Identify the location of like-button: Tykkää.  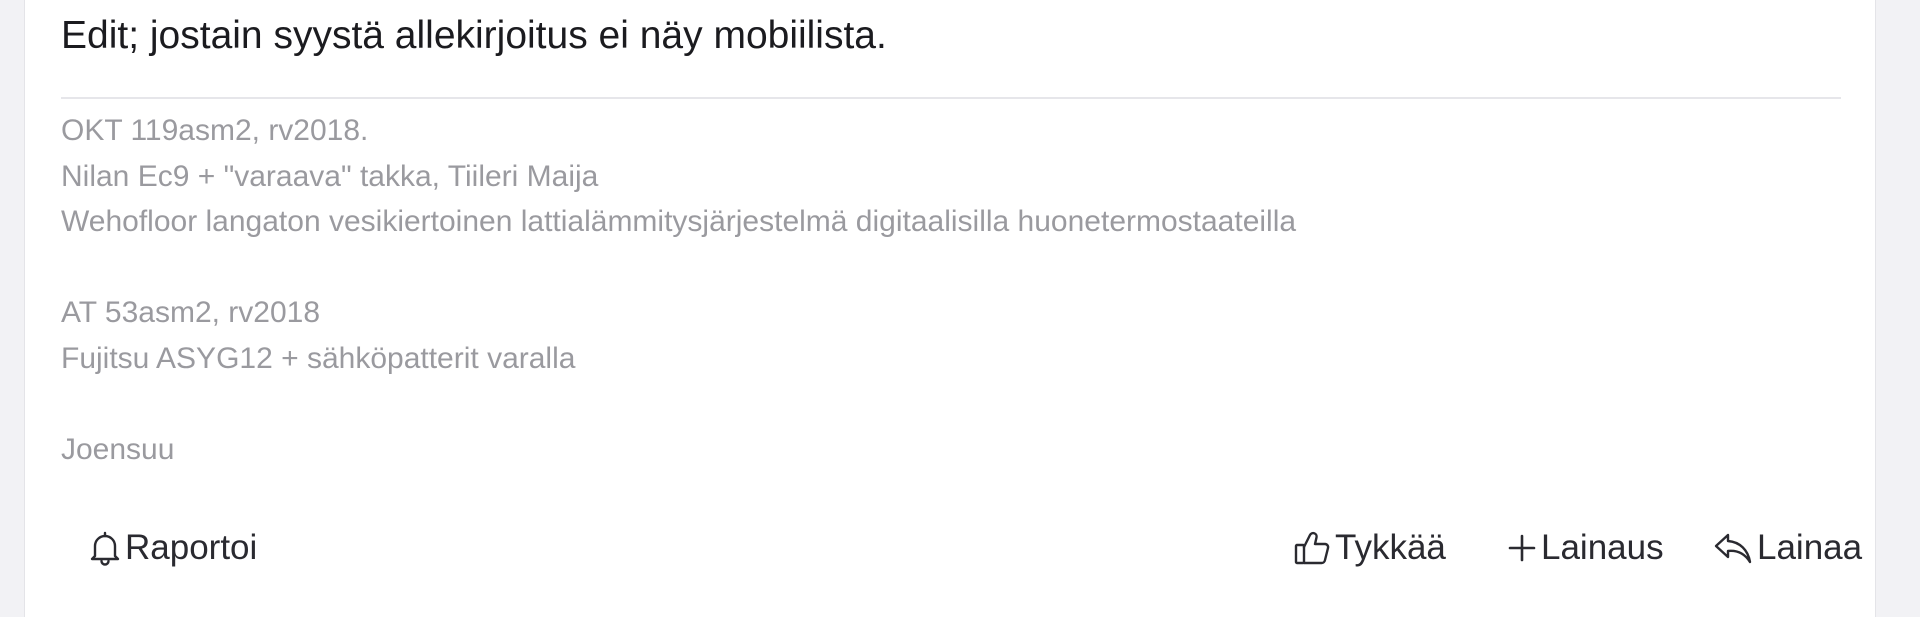
(1369, 548).